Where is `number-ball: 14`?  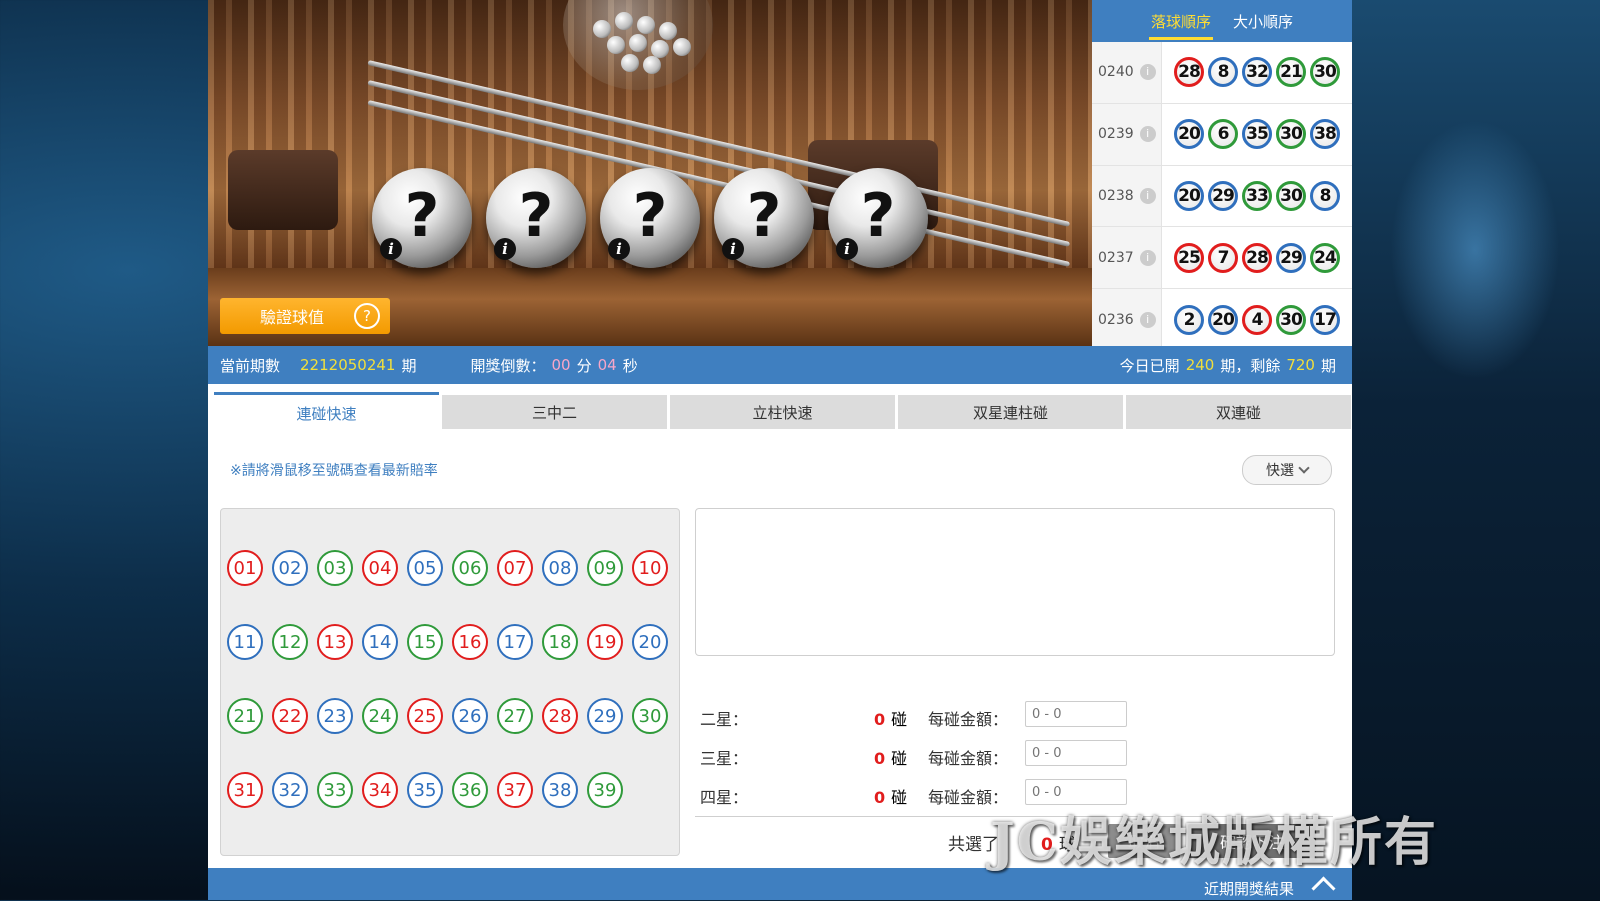
number-ball: 14 is located at coordinates (380, 642).